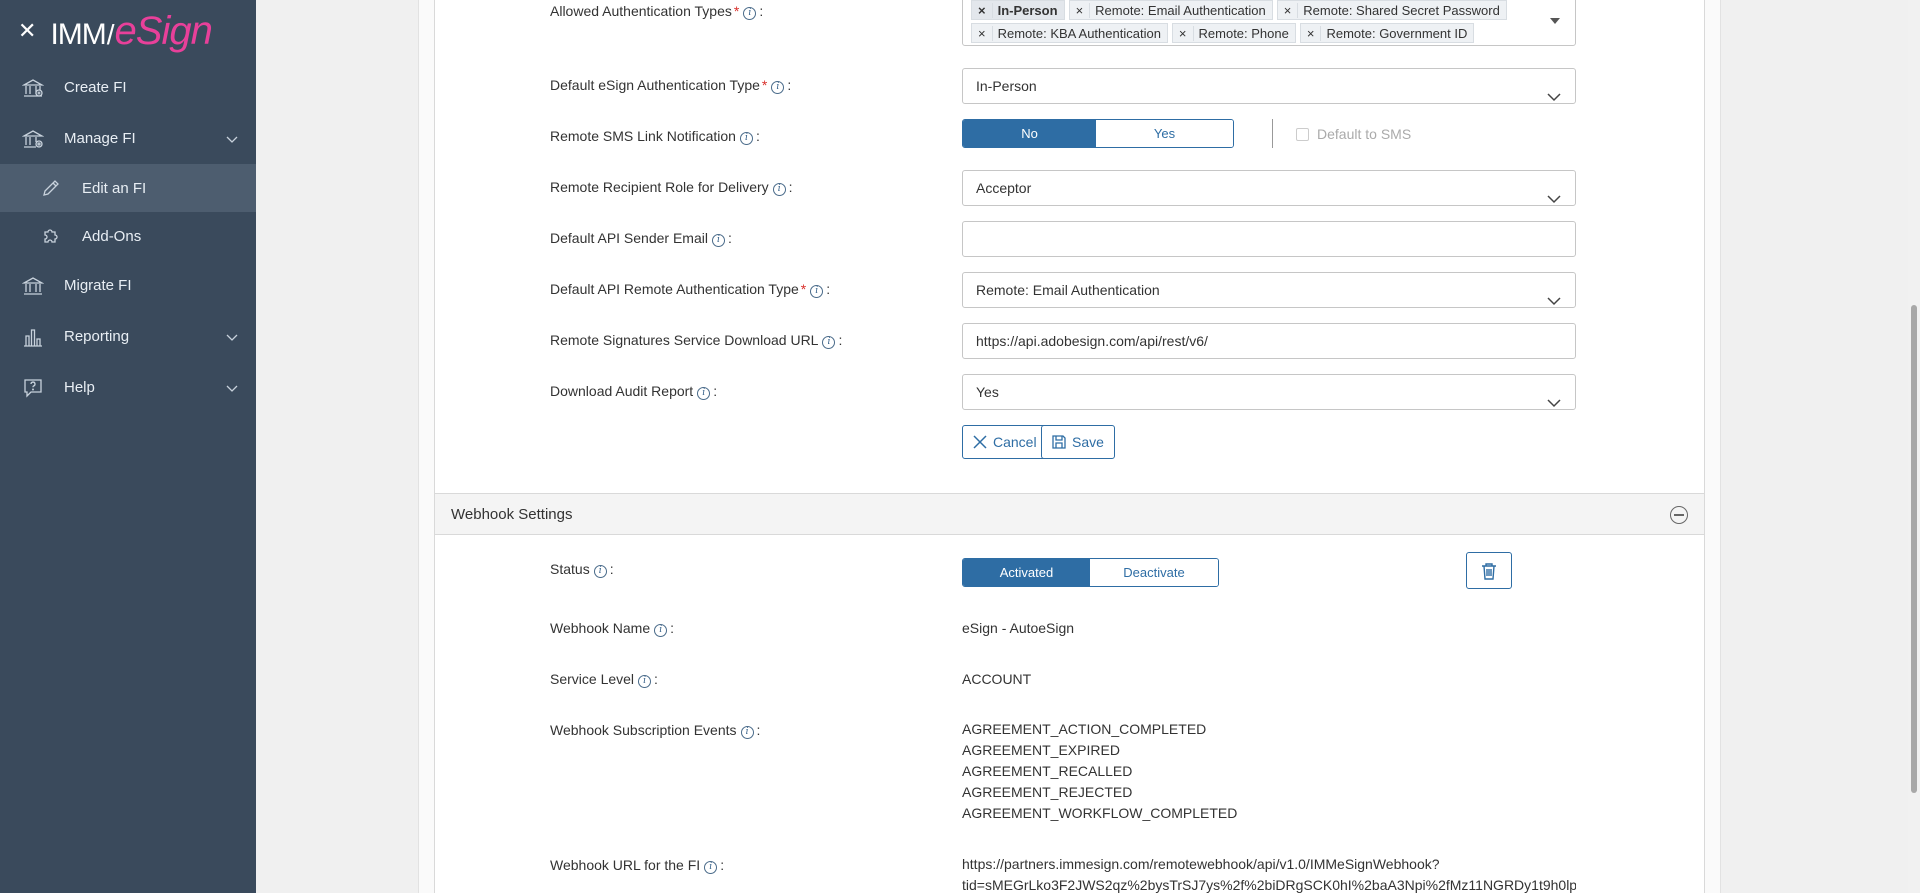  I want to click on bank-settings-icon, so click(33, 139).